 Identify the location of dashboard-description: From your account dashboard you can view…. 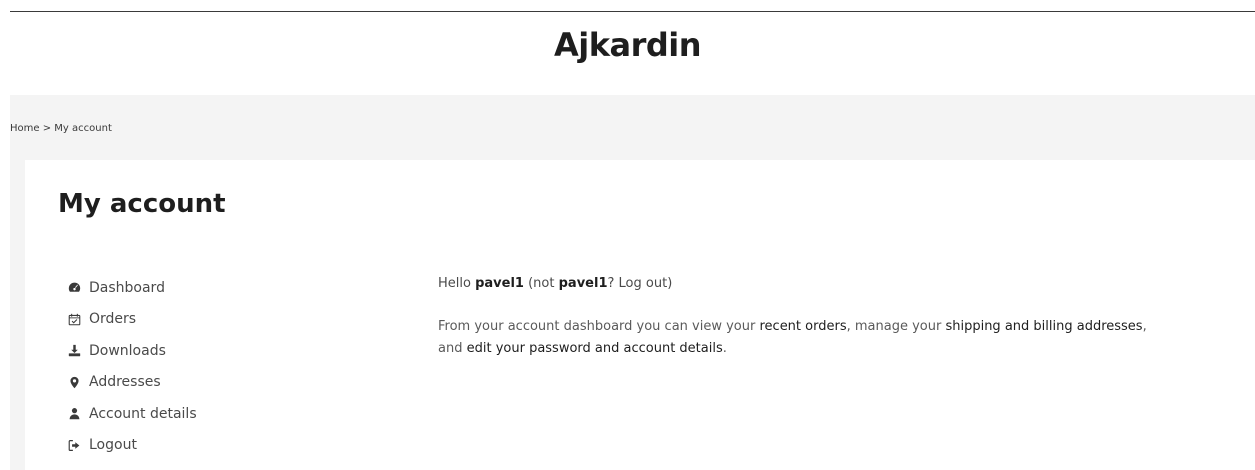
(798, 338).